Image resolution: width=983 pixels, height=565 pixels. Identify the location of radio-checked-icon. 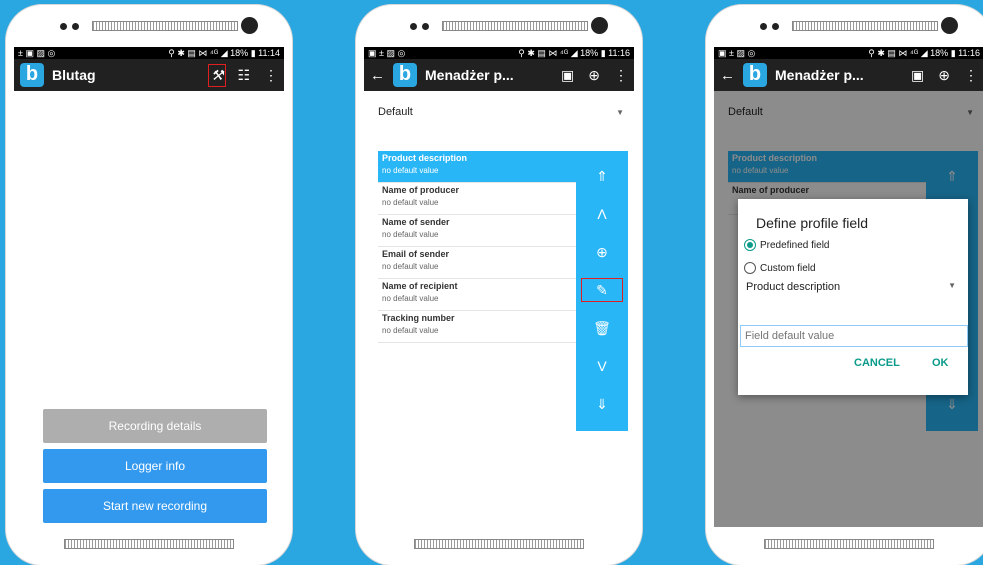
(750, 245).